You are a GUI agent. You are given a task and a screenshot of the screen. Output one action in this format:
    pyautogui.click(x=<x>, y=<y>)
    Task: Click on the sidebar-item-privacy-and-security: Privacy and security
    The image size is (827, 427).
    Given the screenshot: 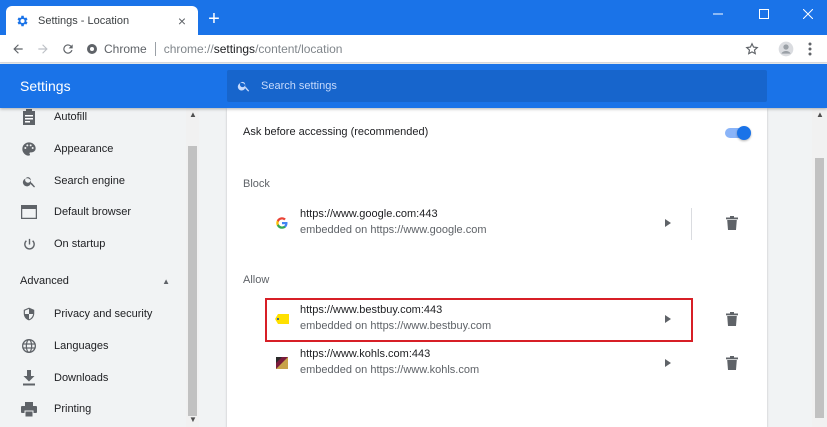 What is the action you would take?
    pyautogui.click(x=92, y=314)
    